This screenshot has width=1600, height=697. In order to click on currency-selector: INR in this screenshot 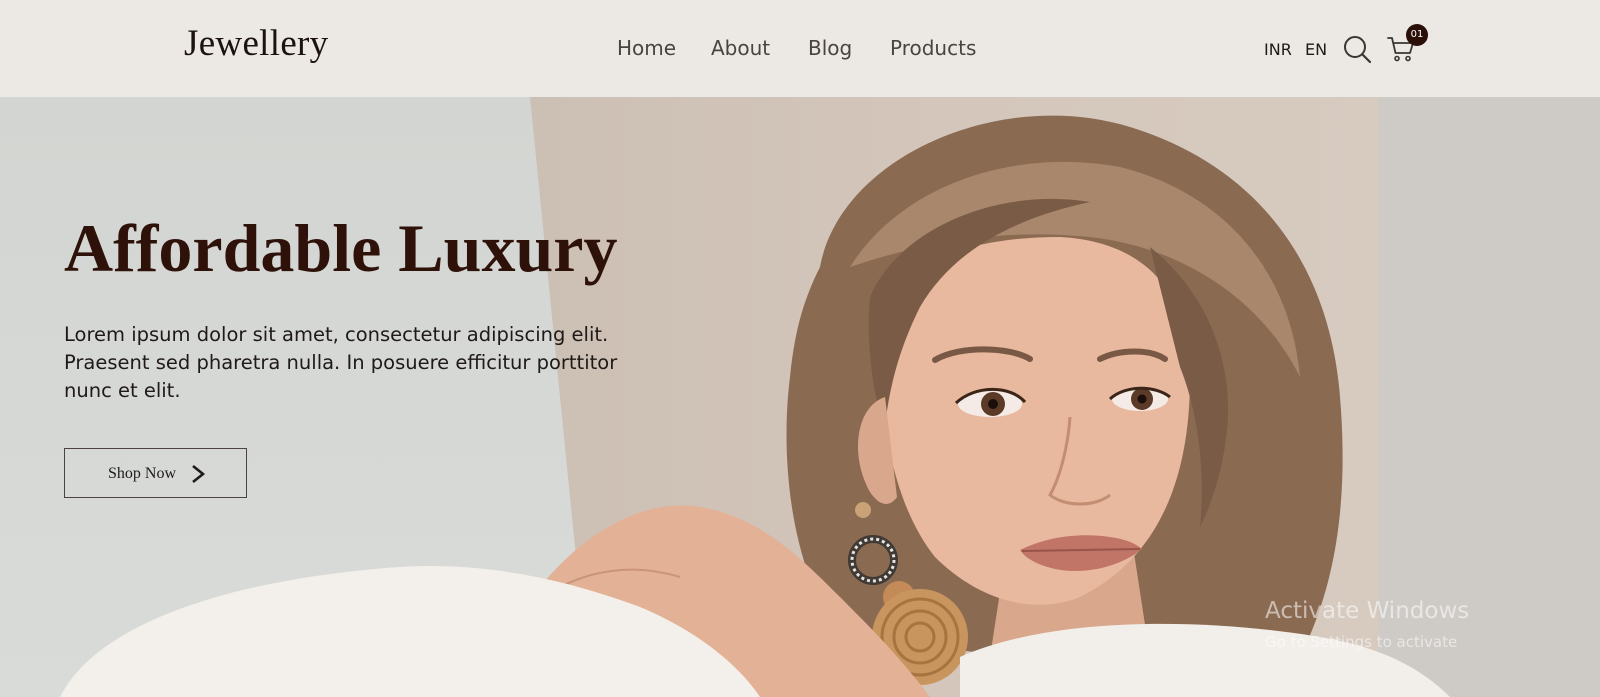, I will do `click(1278, 49)`.